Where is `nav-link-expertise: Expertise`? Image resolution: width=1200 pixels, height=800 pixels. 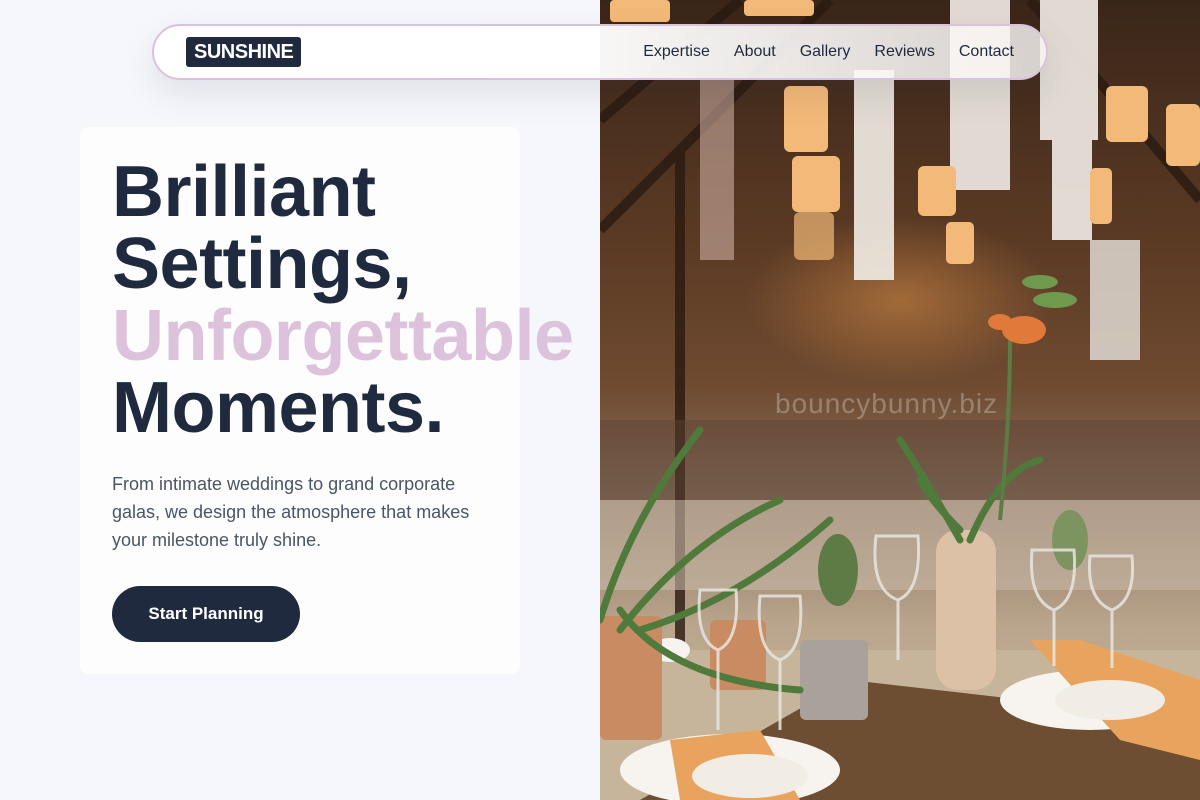
nav-link-expertise: Expertise is located at coordinates (676, 52).